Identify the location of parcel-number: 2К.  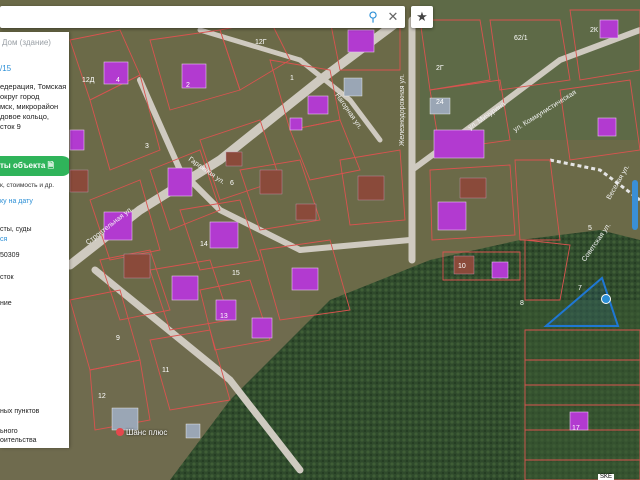
(594, 30).